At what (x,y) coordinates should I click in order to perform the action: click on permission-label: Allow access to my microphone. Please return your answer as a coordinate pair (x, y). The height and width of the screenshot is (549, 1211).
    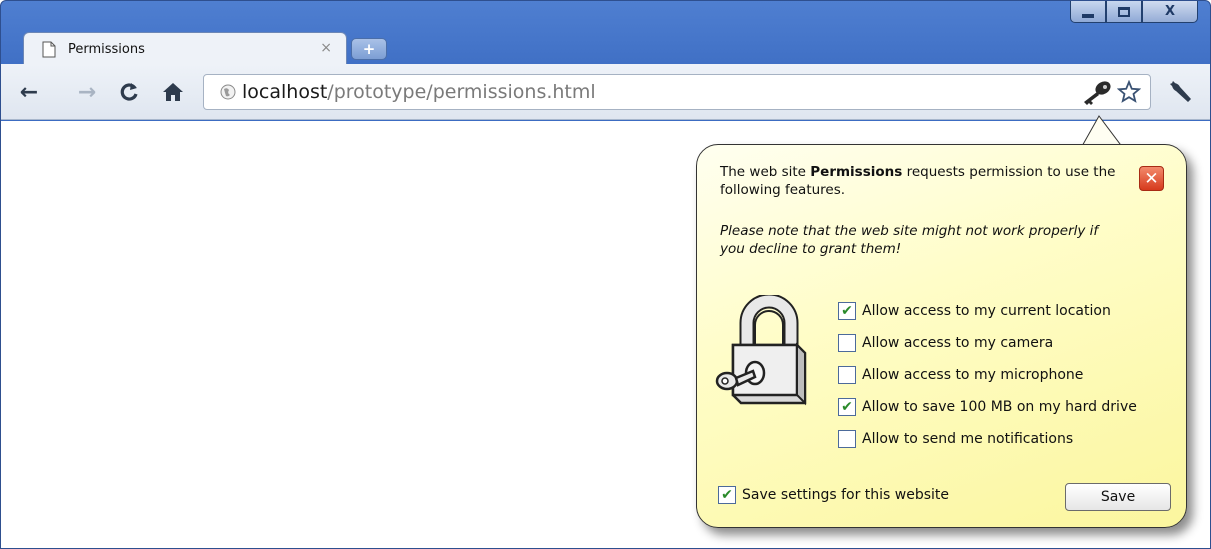
    Looking at the image, I should click on (973, 375).